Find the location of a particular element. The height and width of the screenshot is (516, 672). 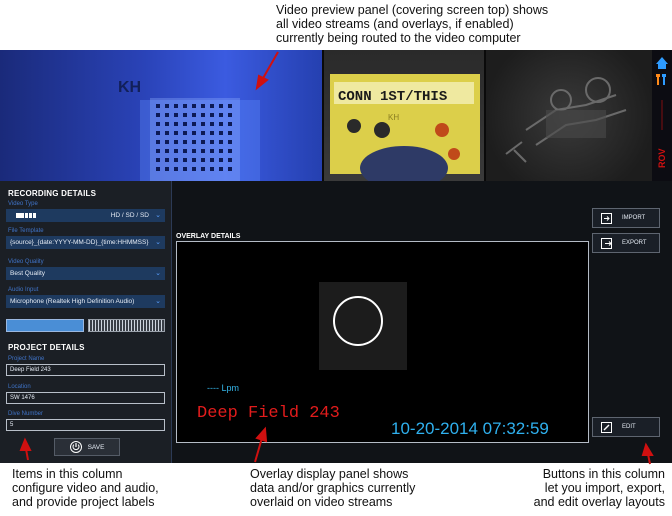

arrow-overlay is located at coordinates (261, 444).